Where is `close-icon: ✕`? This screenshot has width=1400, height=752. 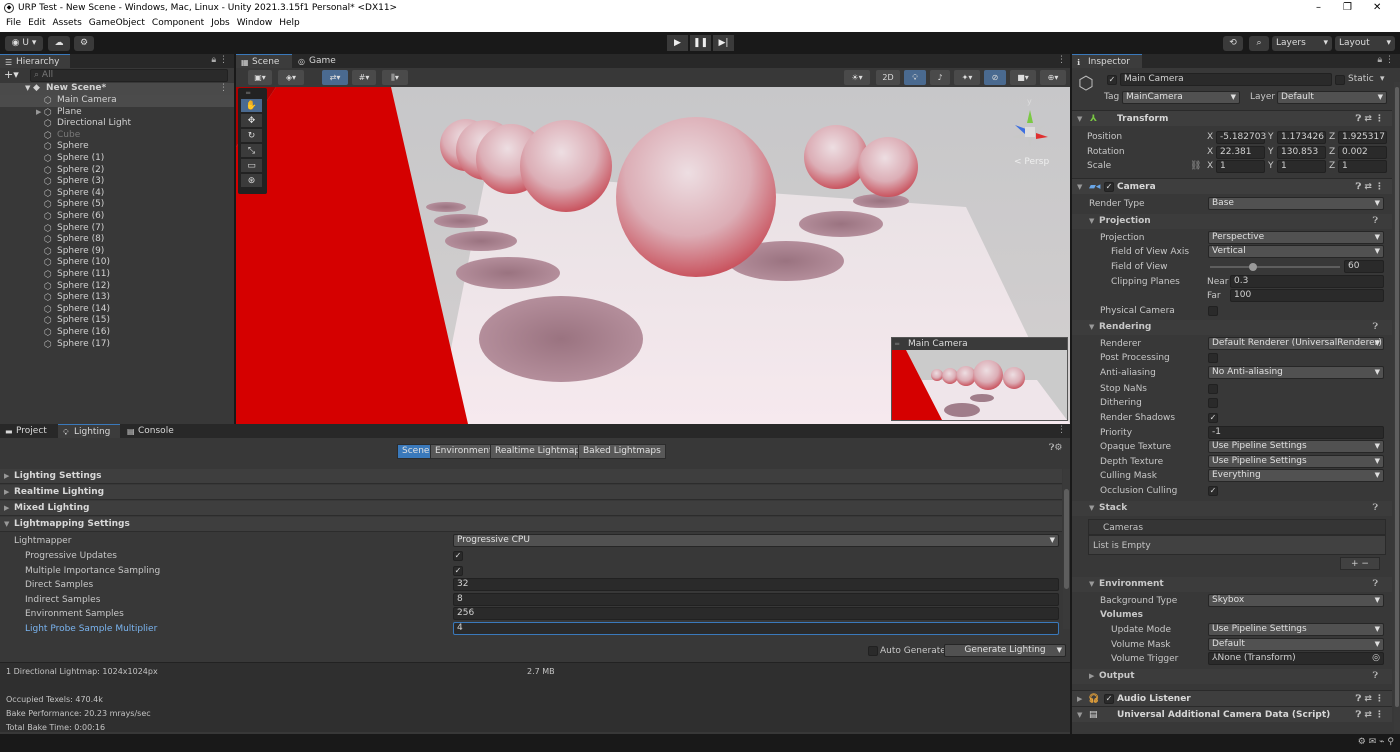 close-icon: ✕ is located at coordinates (1377, 7).